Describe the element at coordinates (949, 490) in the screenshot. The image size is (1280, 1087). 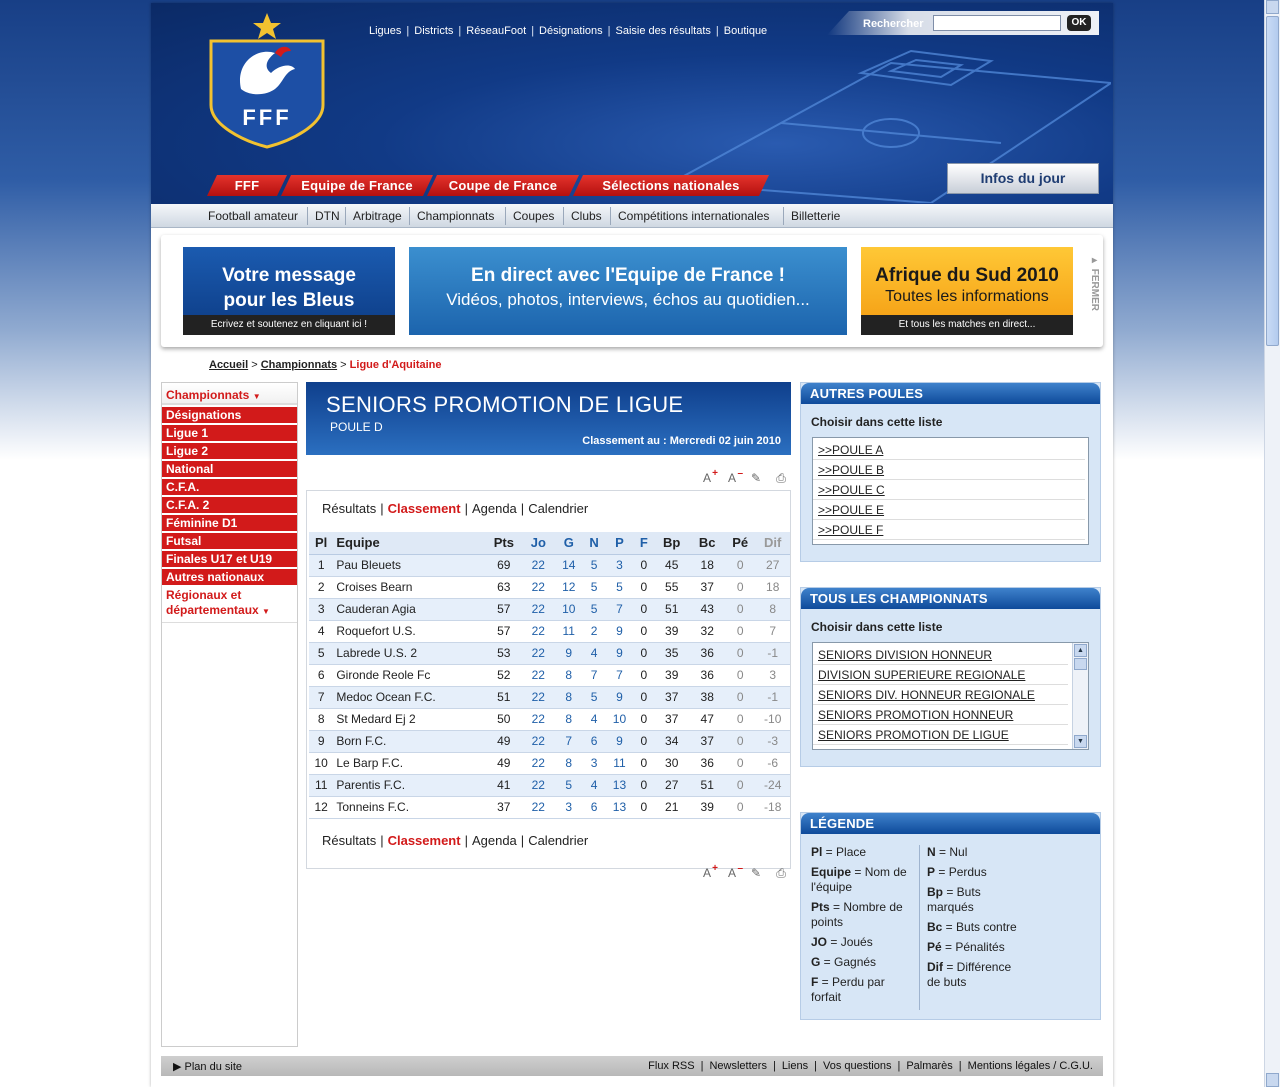
I see `poule-link: >>POULE C` at that location.